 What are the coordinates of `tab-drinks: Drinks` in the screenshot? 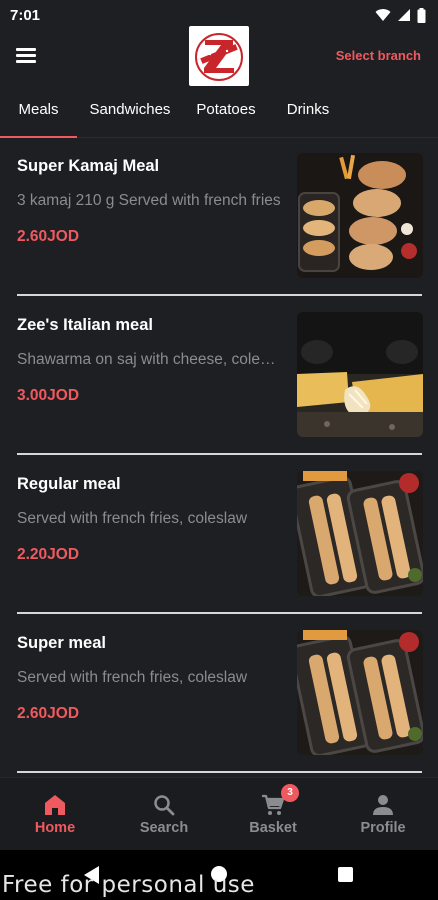 It's located at (308, 115).